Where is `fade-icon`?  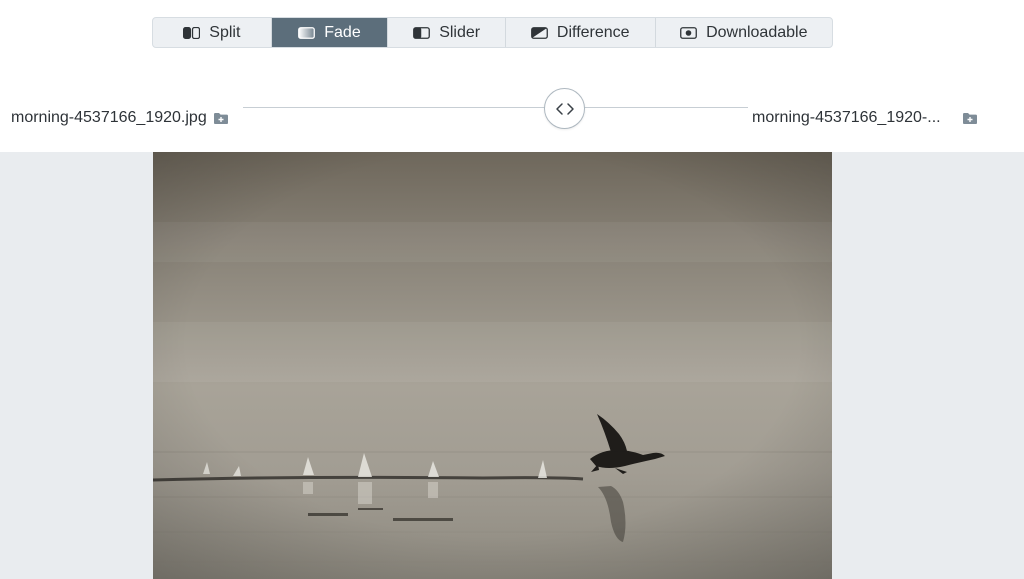
fade-icon is located at coordinates (307, 32).